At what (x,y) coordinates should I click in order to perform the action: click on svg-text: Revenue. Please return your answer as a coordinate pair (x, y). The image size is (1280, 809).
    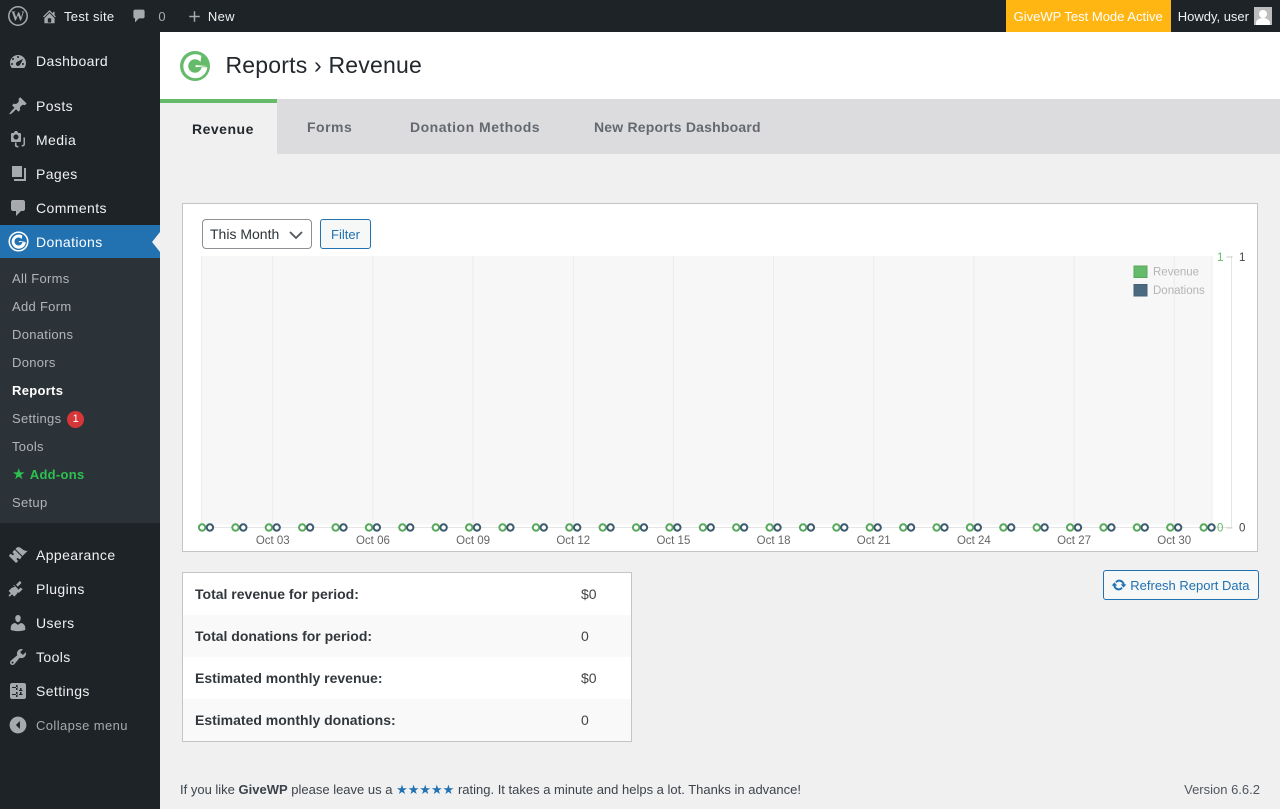
    Looking at the image, I should click on (1176, 273).